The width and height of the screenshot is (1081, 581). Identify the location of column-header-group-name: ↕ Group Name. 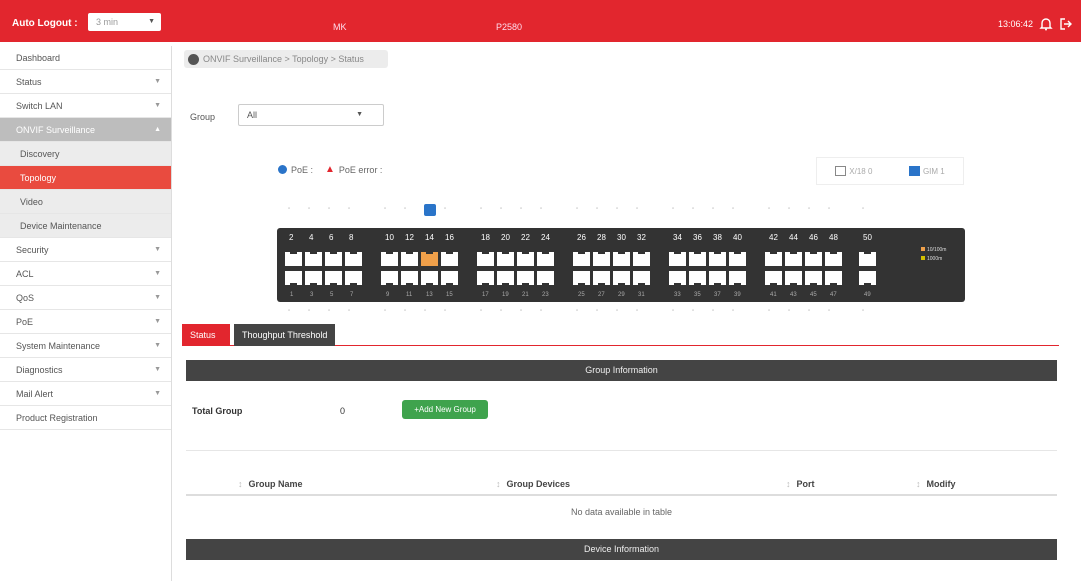
(270, 484).